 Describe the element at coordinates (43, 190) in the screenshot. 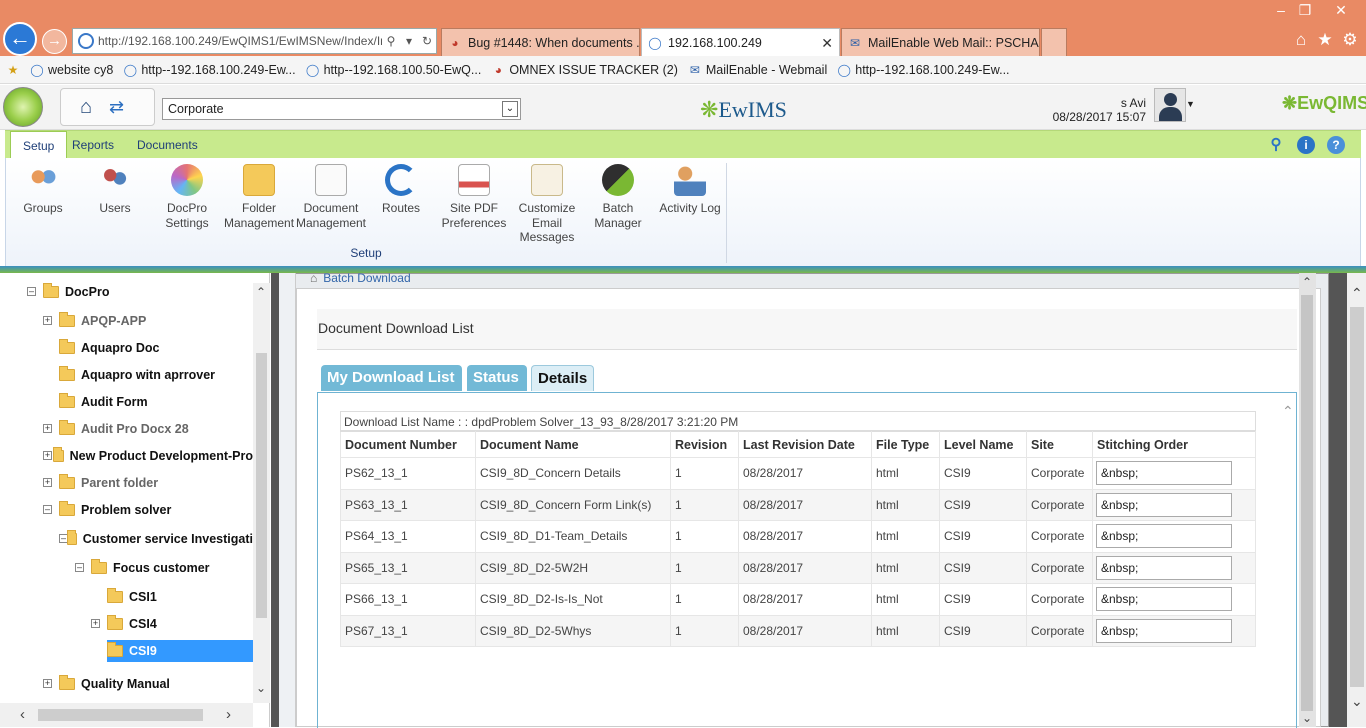

I see `groups-button: Groups` at that location.